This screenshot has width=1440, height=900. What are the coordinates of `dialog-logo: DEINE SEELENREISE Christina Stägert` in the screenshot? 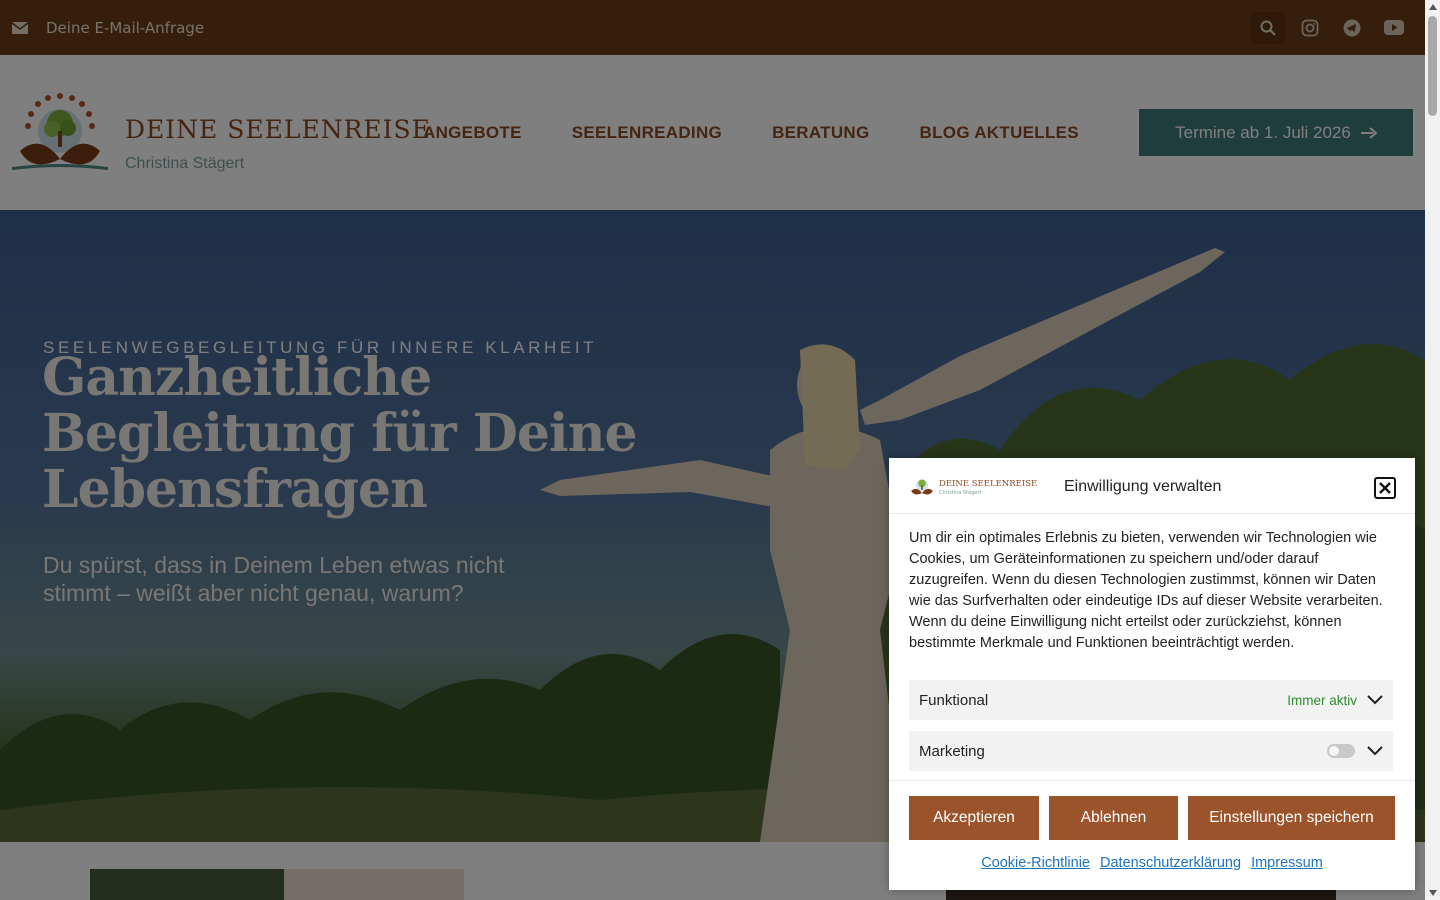 It's located at (973, 486).